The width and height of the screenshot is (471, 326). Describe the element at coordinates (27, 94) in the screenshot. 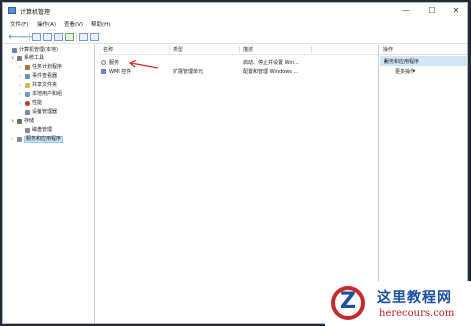

I see `users-icon` at that location.